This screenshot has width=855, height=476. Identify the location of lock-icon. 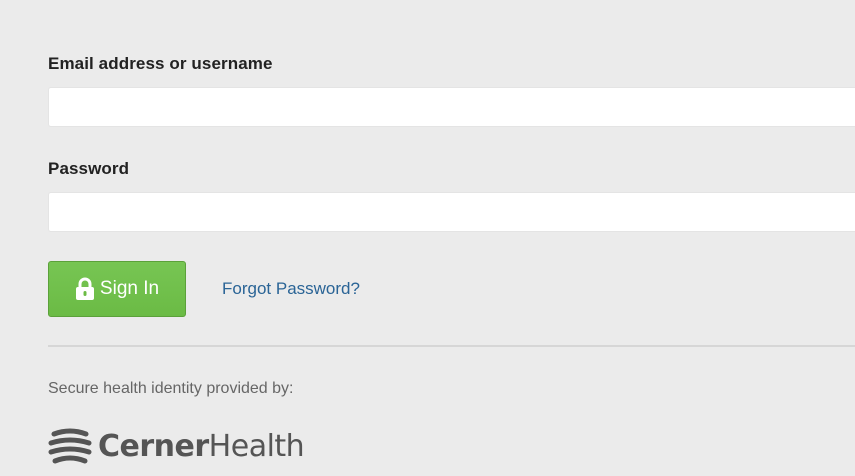
(85, 289).